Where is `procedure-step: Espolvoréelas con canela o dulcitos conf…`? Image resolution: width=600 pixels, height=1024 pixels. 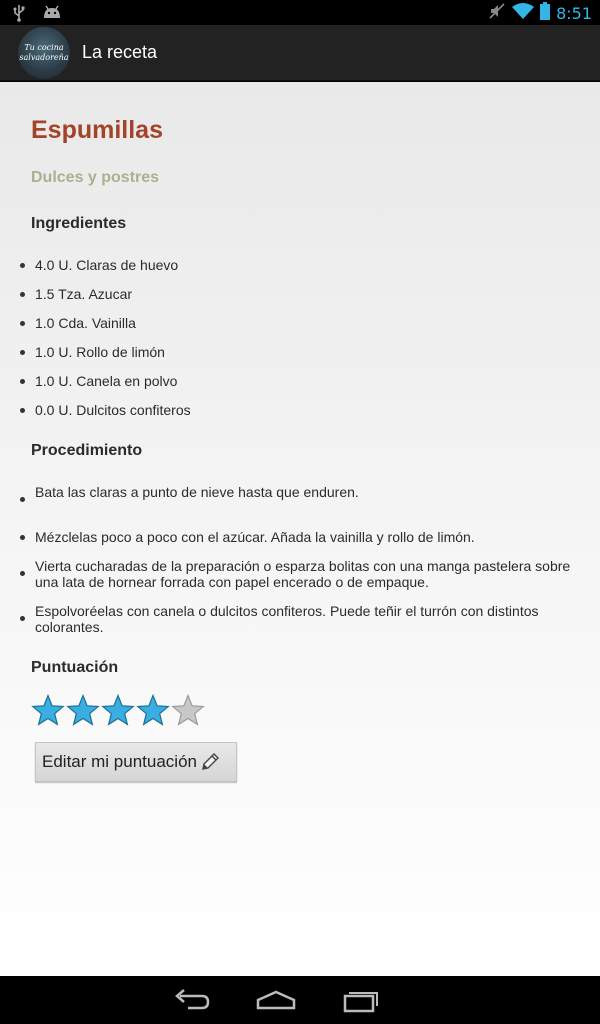
procedure-step: Espolvoréelas con canela o dulcitos conf… is located at coordinates (300, 619).